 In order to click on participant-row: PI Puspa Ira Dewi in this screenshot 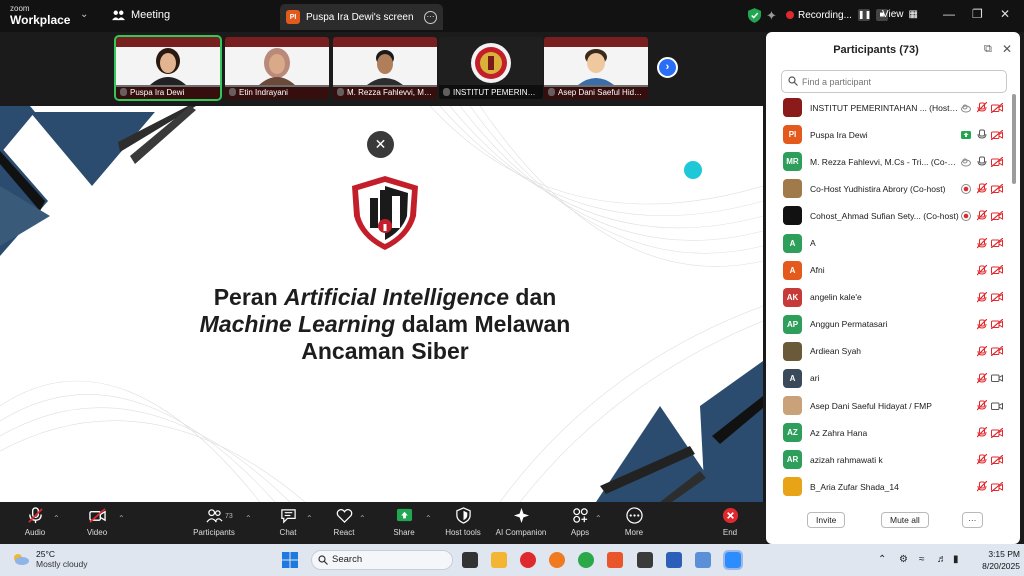, I will do `click(889, 134)`.